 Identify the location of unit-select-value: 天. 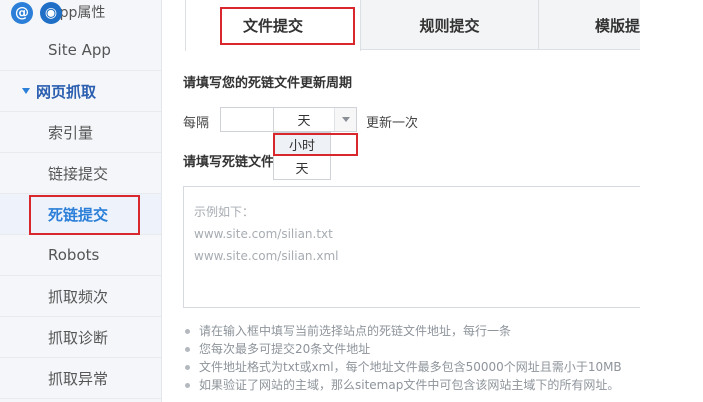
(304, 121).